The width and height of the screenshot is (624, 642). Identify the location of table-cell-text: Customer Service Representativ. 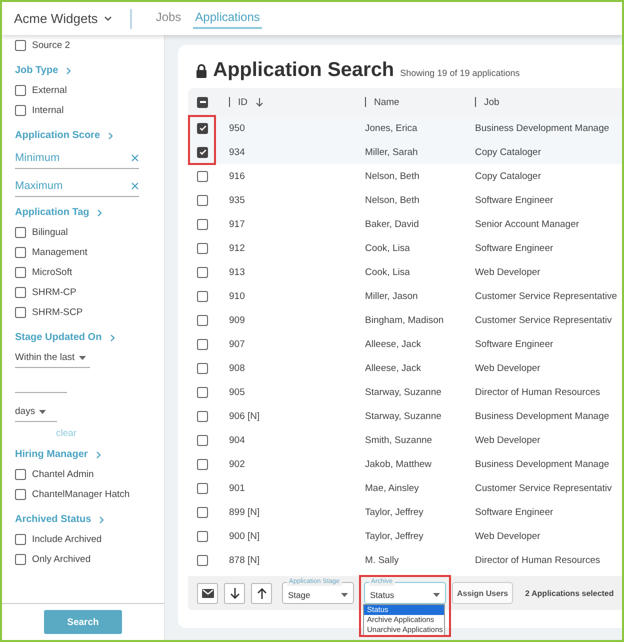
(544, 488).